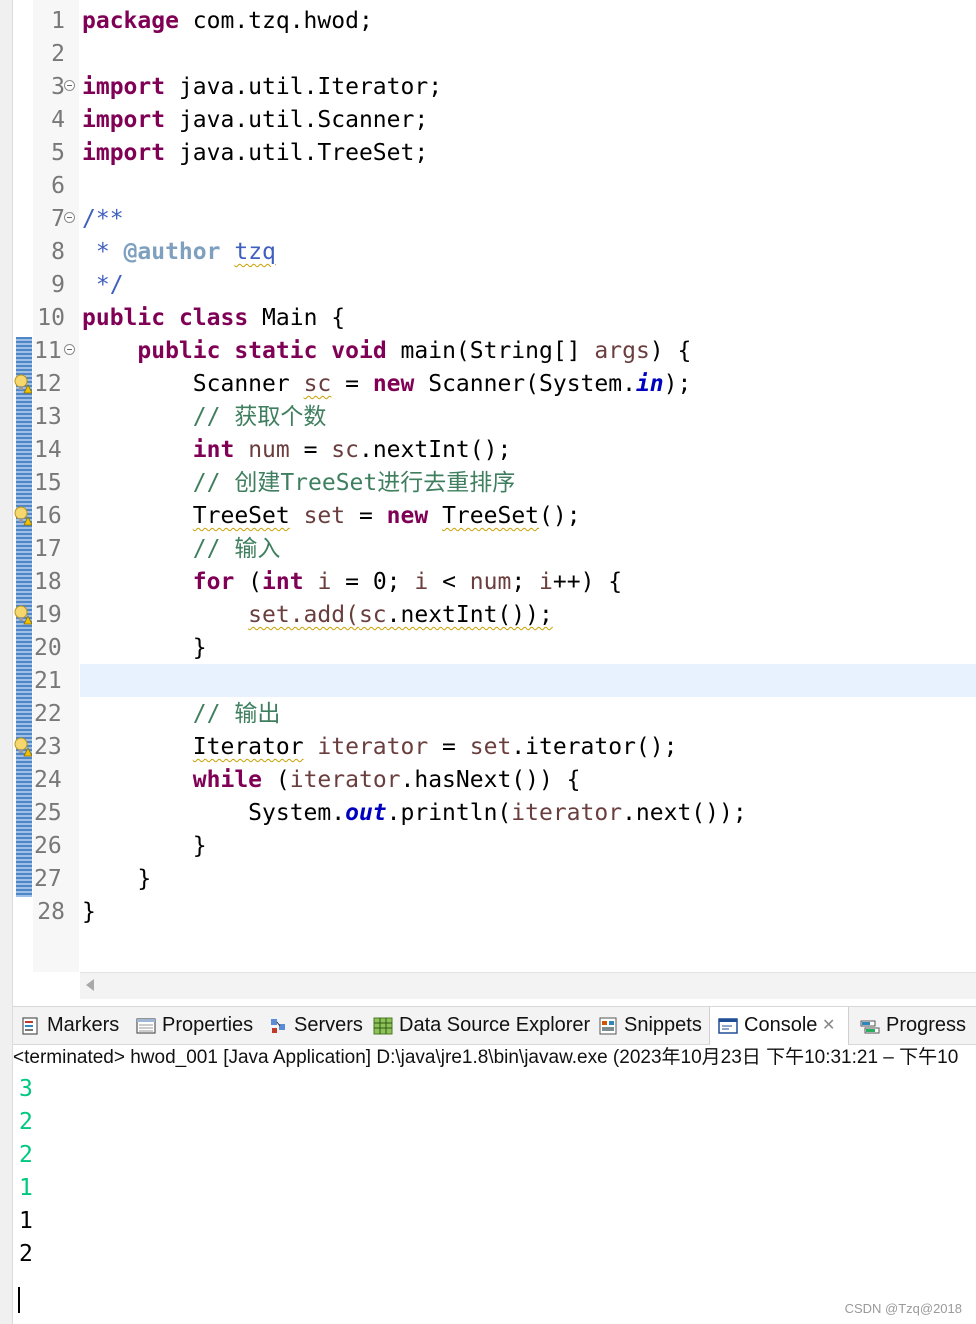 This screenshot has height=1324, width=976. Describe the element at coordinates (352, 582) in the screenshot. I see `code-text: for (int i = 0; i < num; i++) {` at that location.